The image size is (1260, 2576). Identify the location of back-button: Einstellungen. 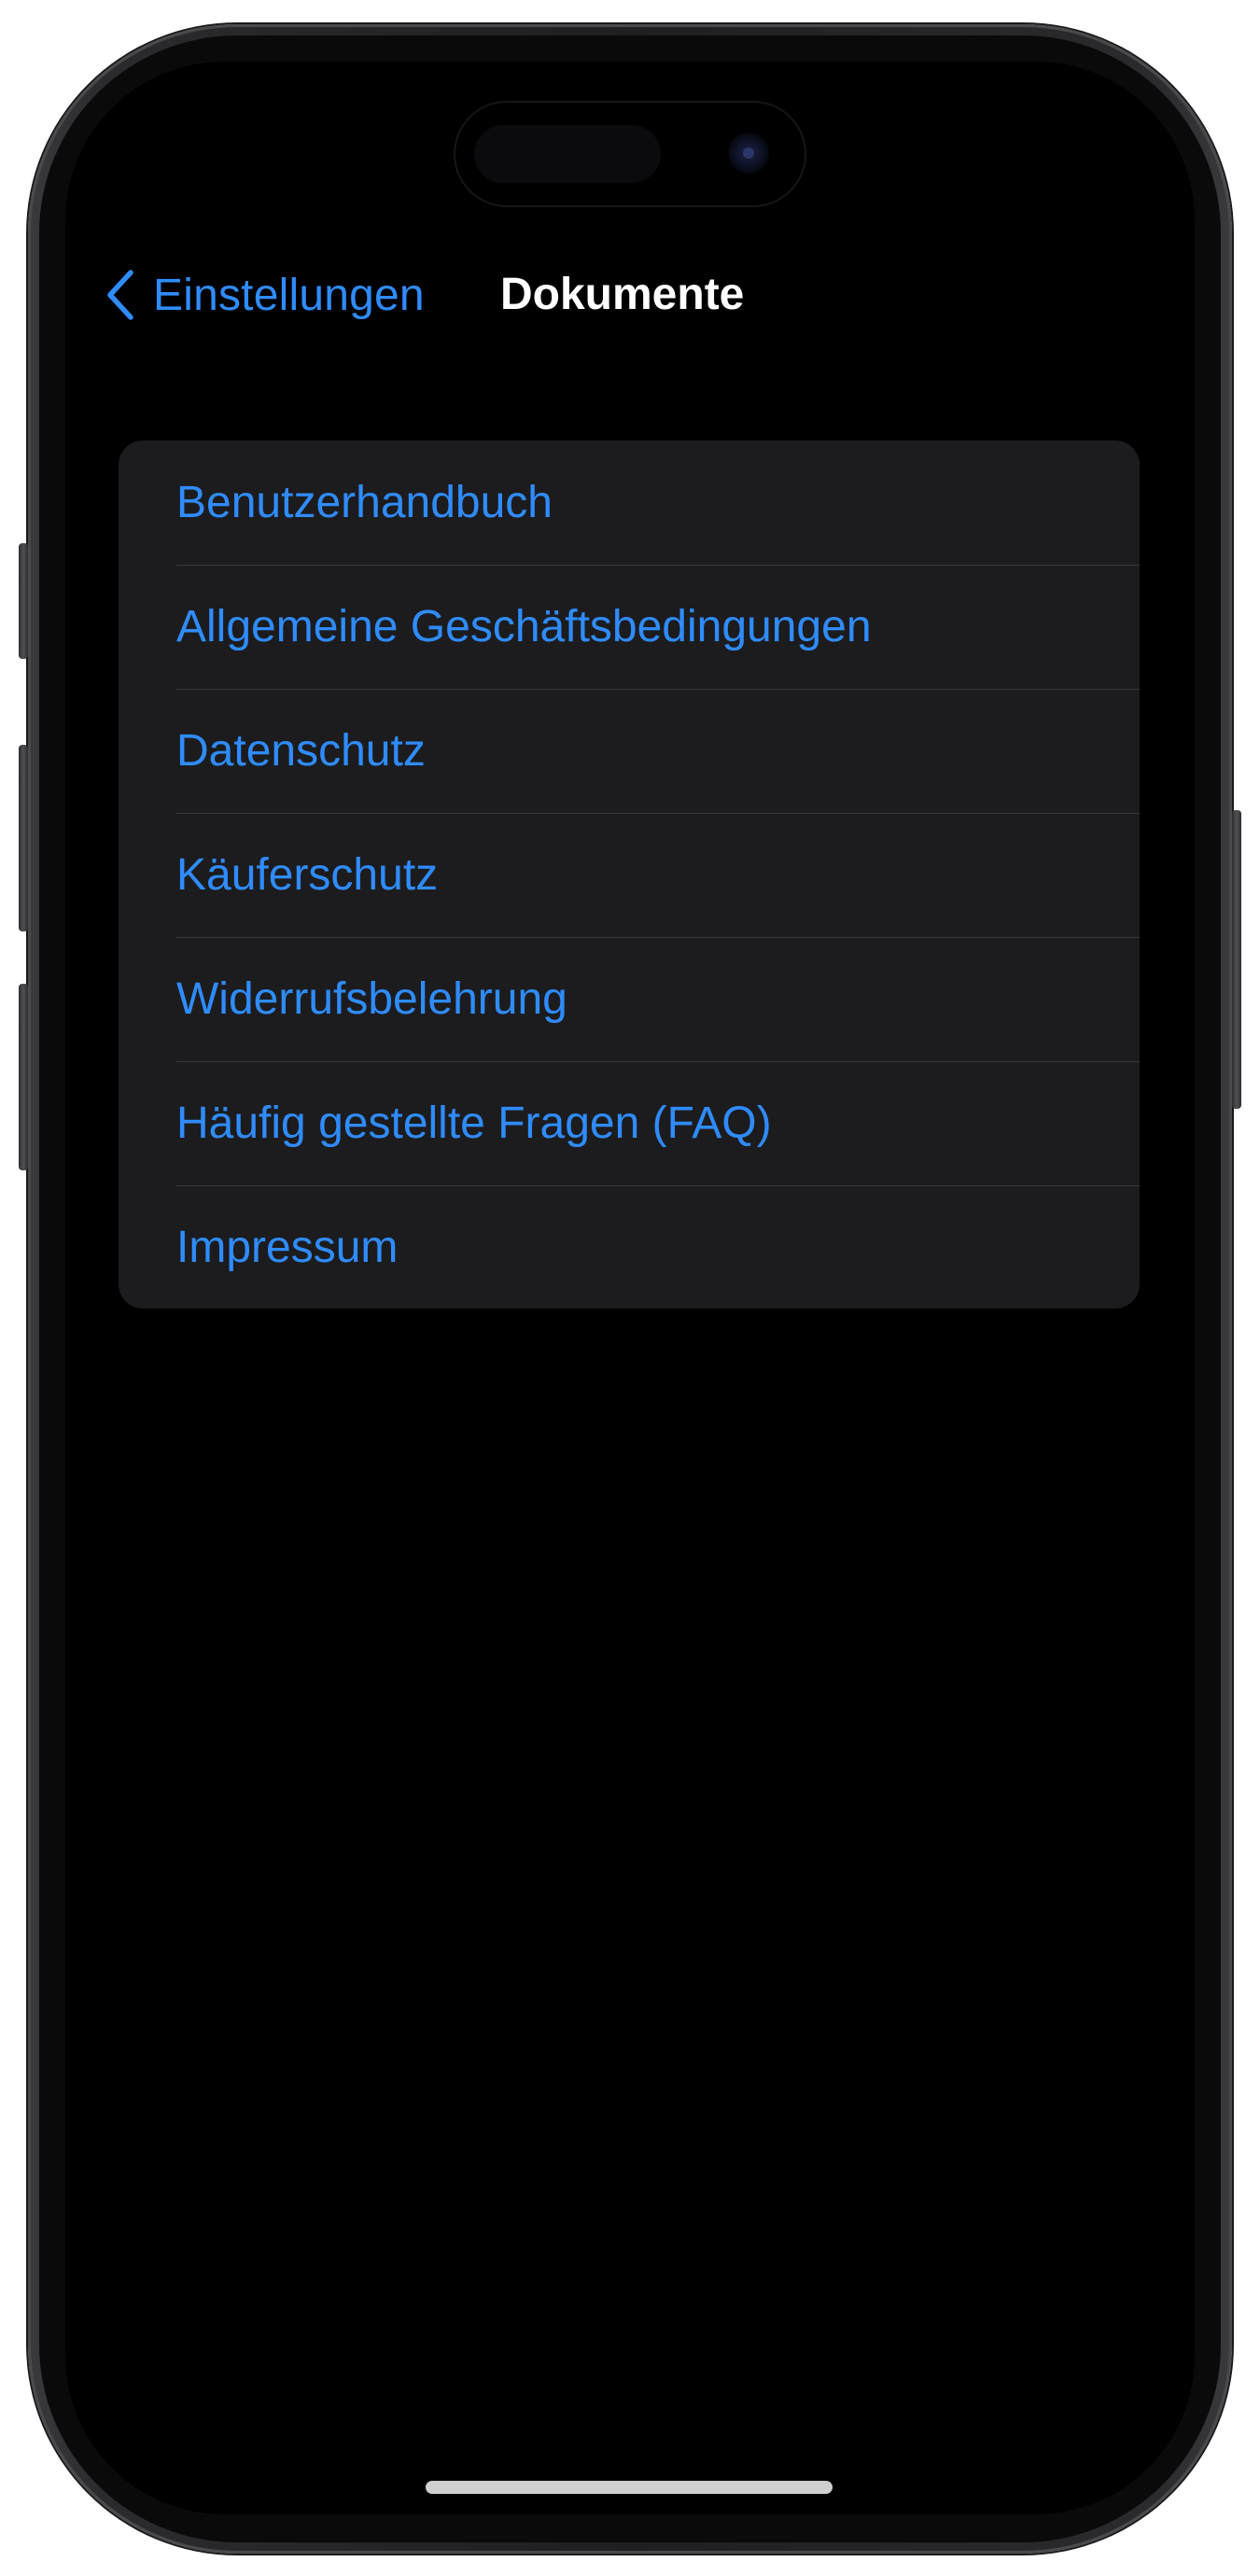
(265, 295).